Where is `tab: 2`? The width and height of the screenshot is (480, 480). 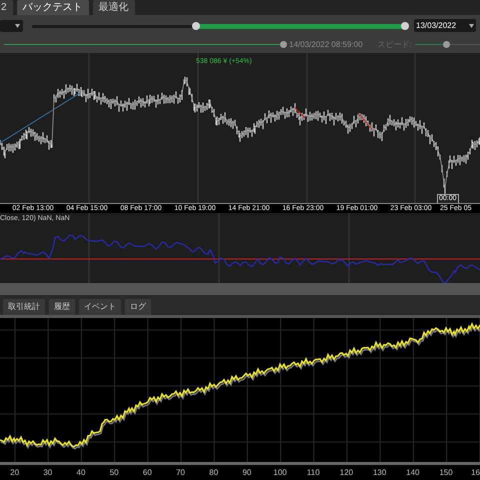 tab: 2 is located at coordinates (6, 7).